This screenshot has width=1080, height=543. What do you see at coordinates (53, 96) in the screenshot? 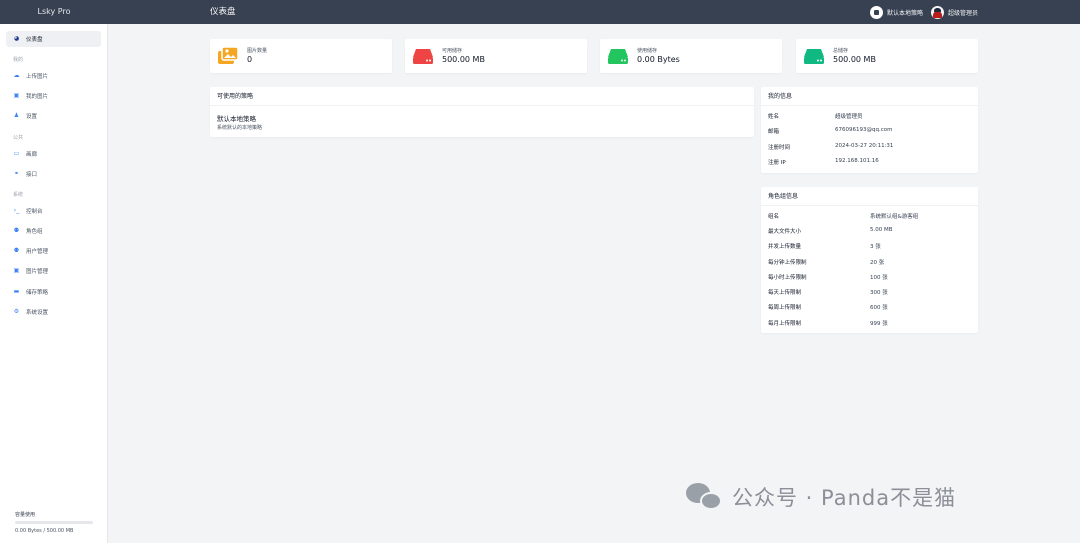
I see `sidebar-item-my-images: ▣ 我的图片` at bounding box center [53, 96].